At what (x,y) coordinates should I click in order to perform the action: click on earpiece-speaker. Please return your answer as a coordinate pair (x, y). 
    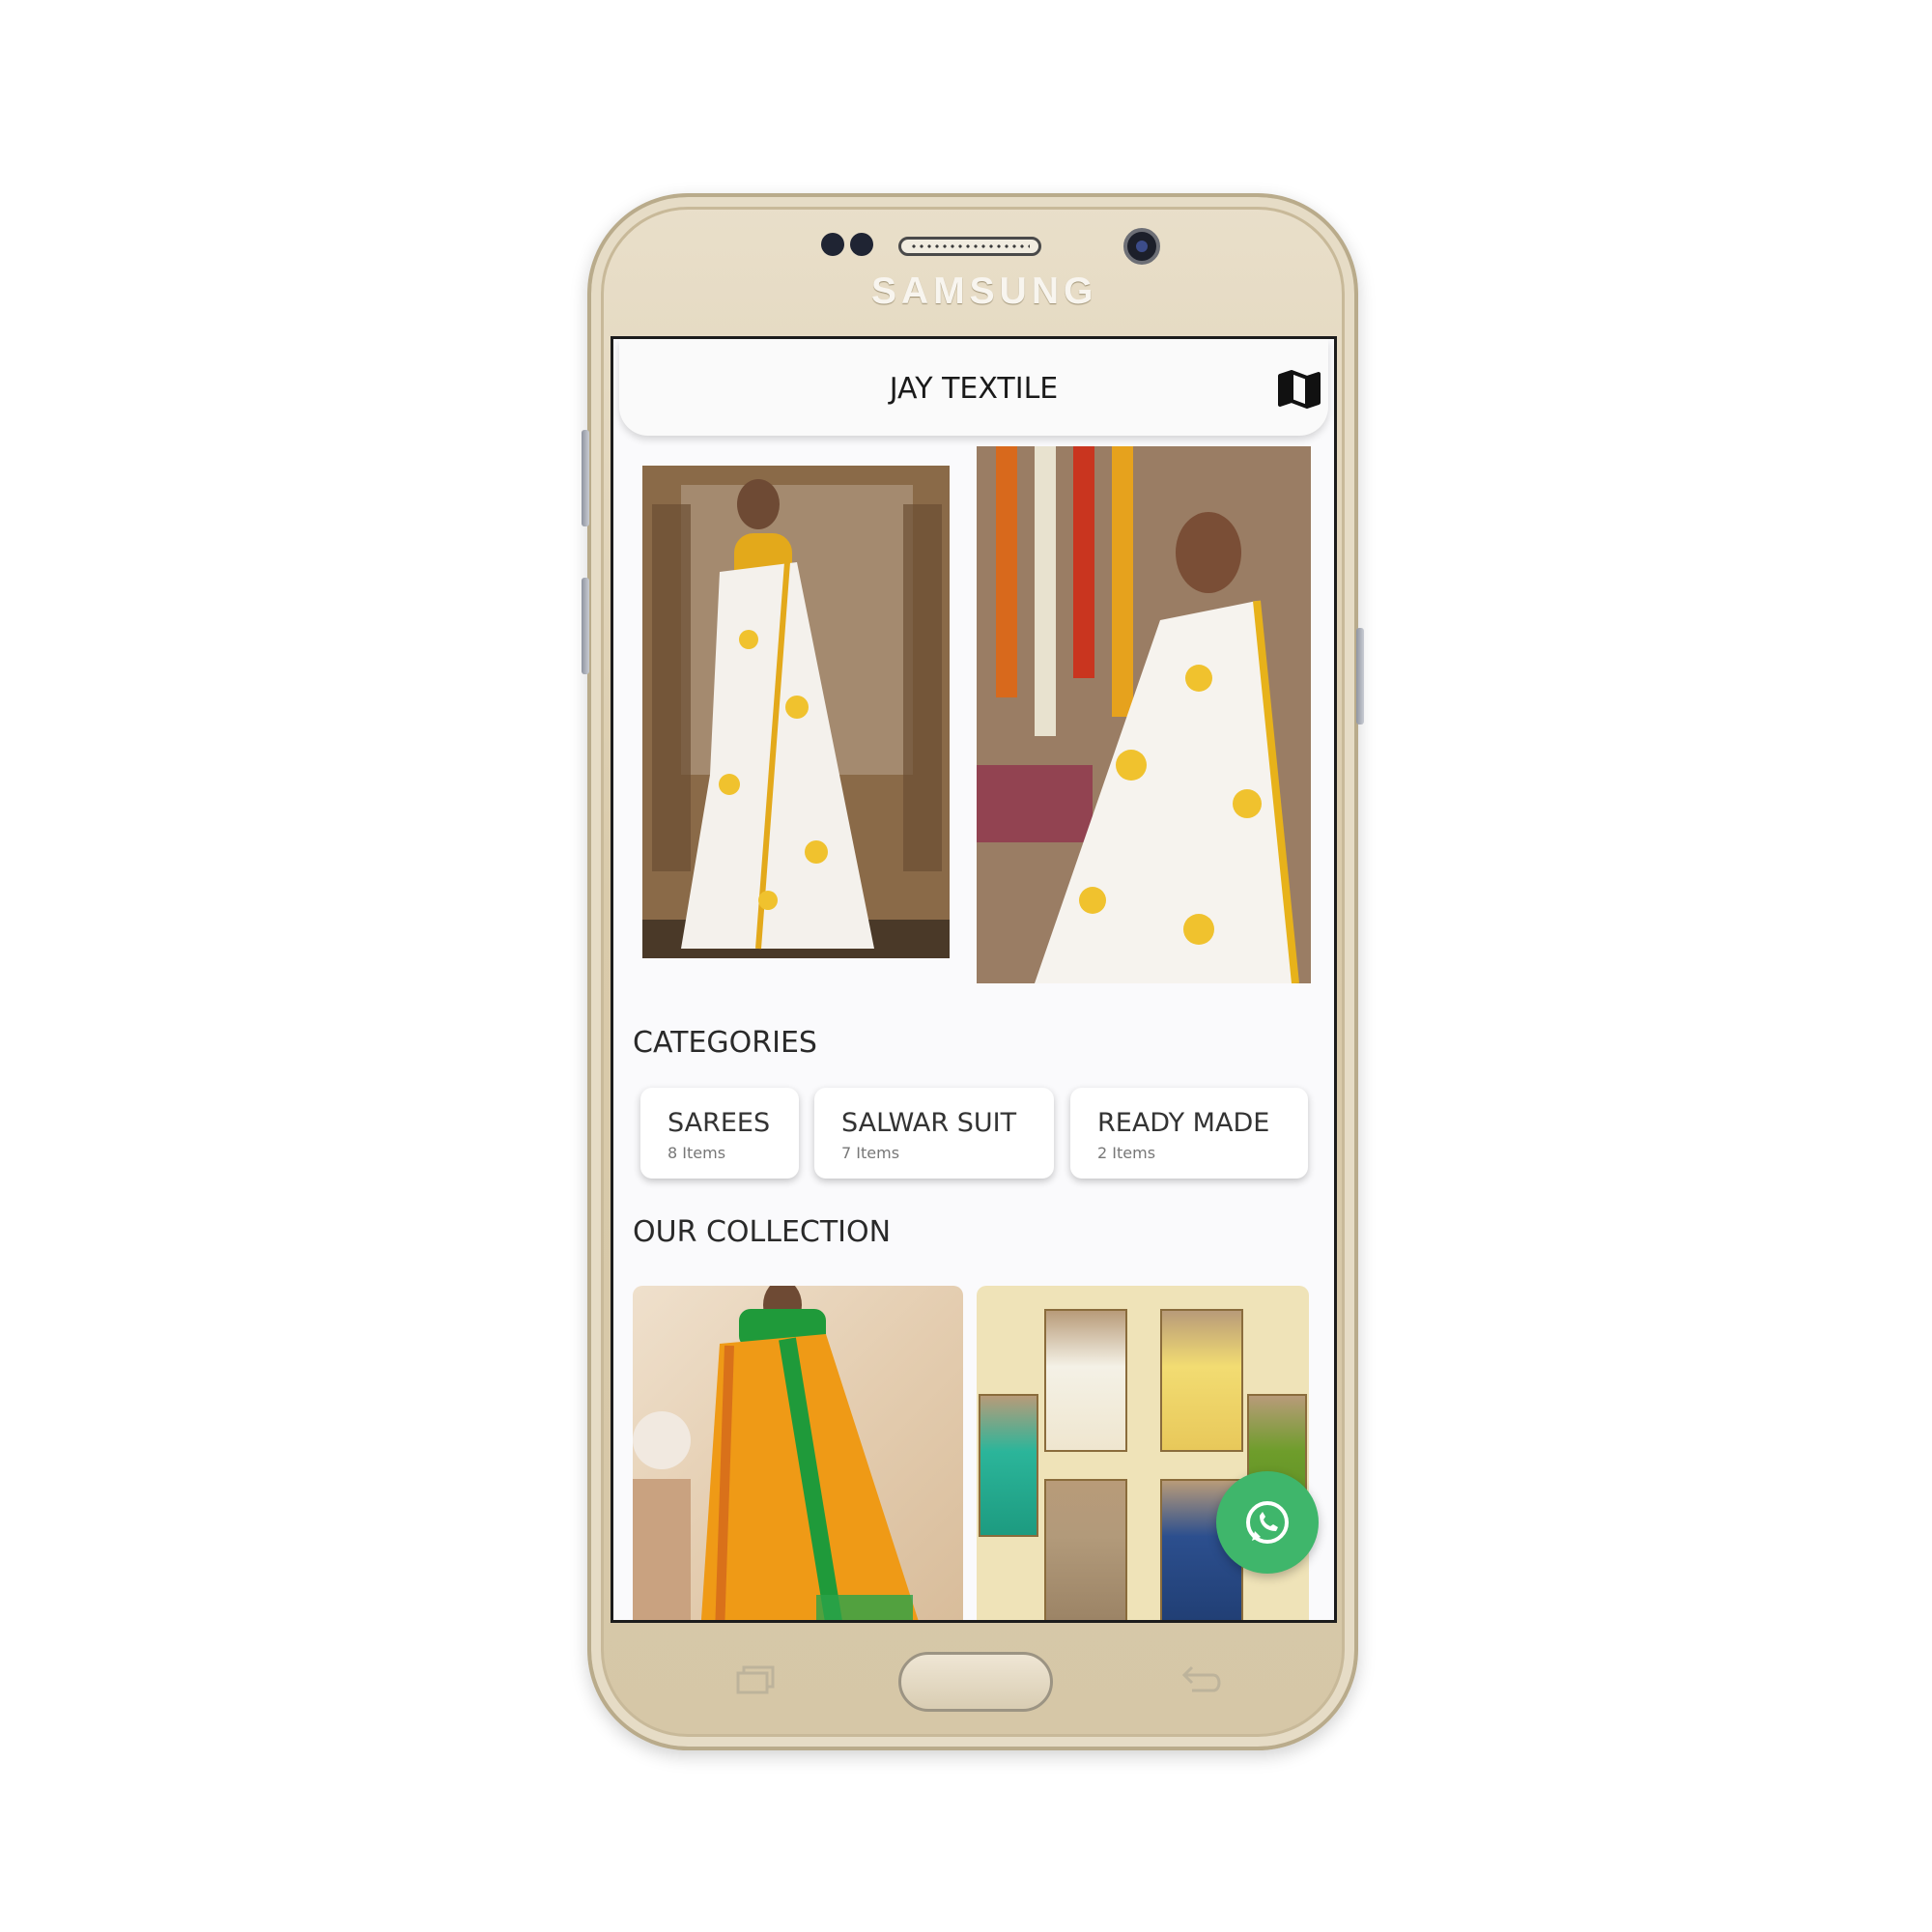
    Looking at the image, I should click on (969, 246).